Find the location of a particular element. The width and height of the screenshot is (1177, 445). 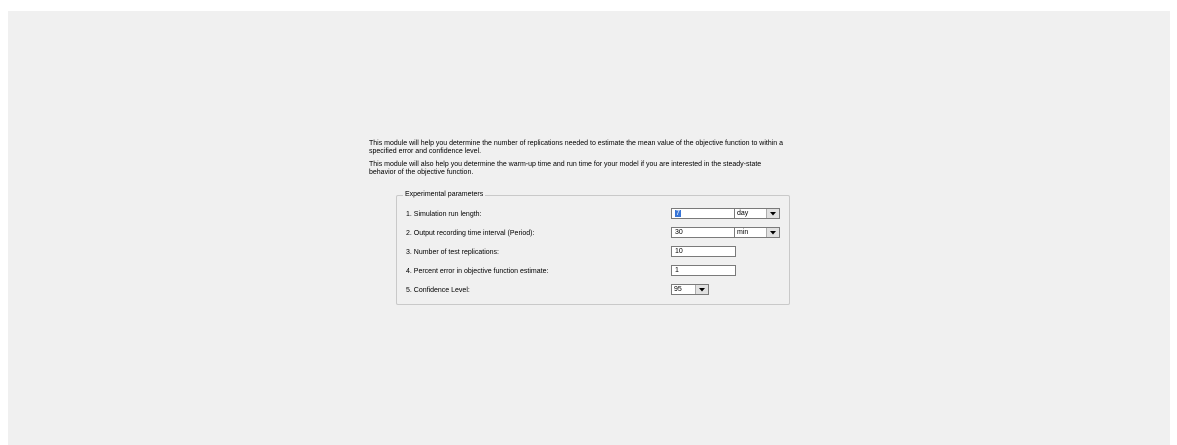

run-length-unit-value: day is located at coordinates (743, 213).